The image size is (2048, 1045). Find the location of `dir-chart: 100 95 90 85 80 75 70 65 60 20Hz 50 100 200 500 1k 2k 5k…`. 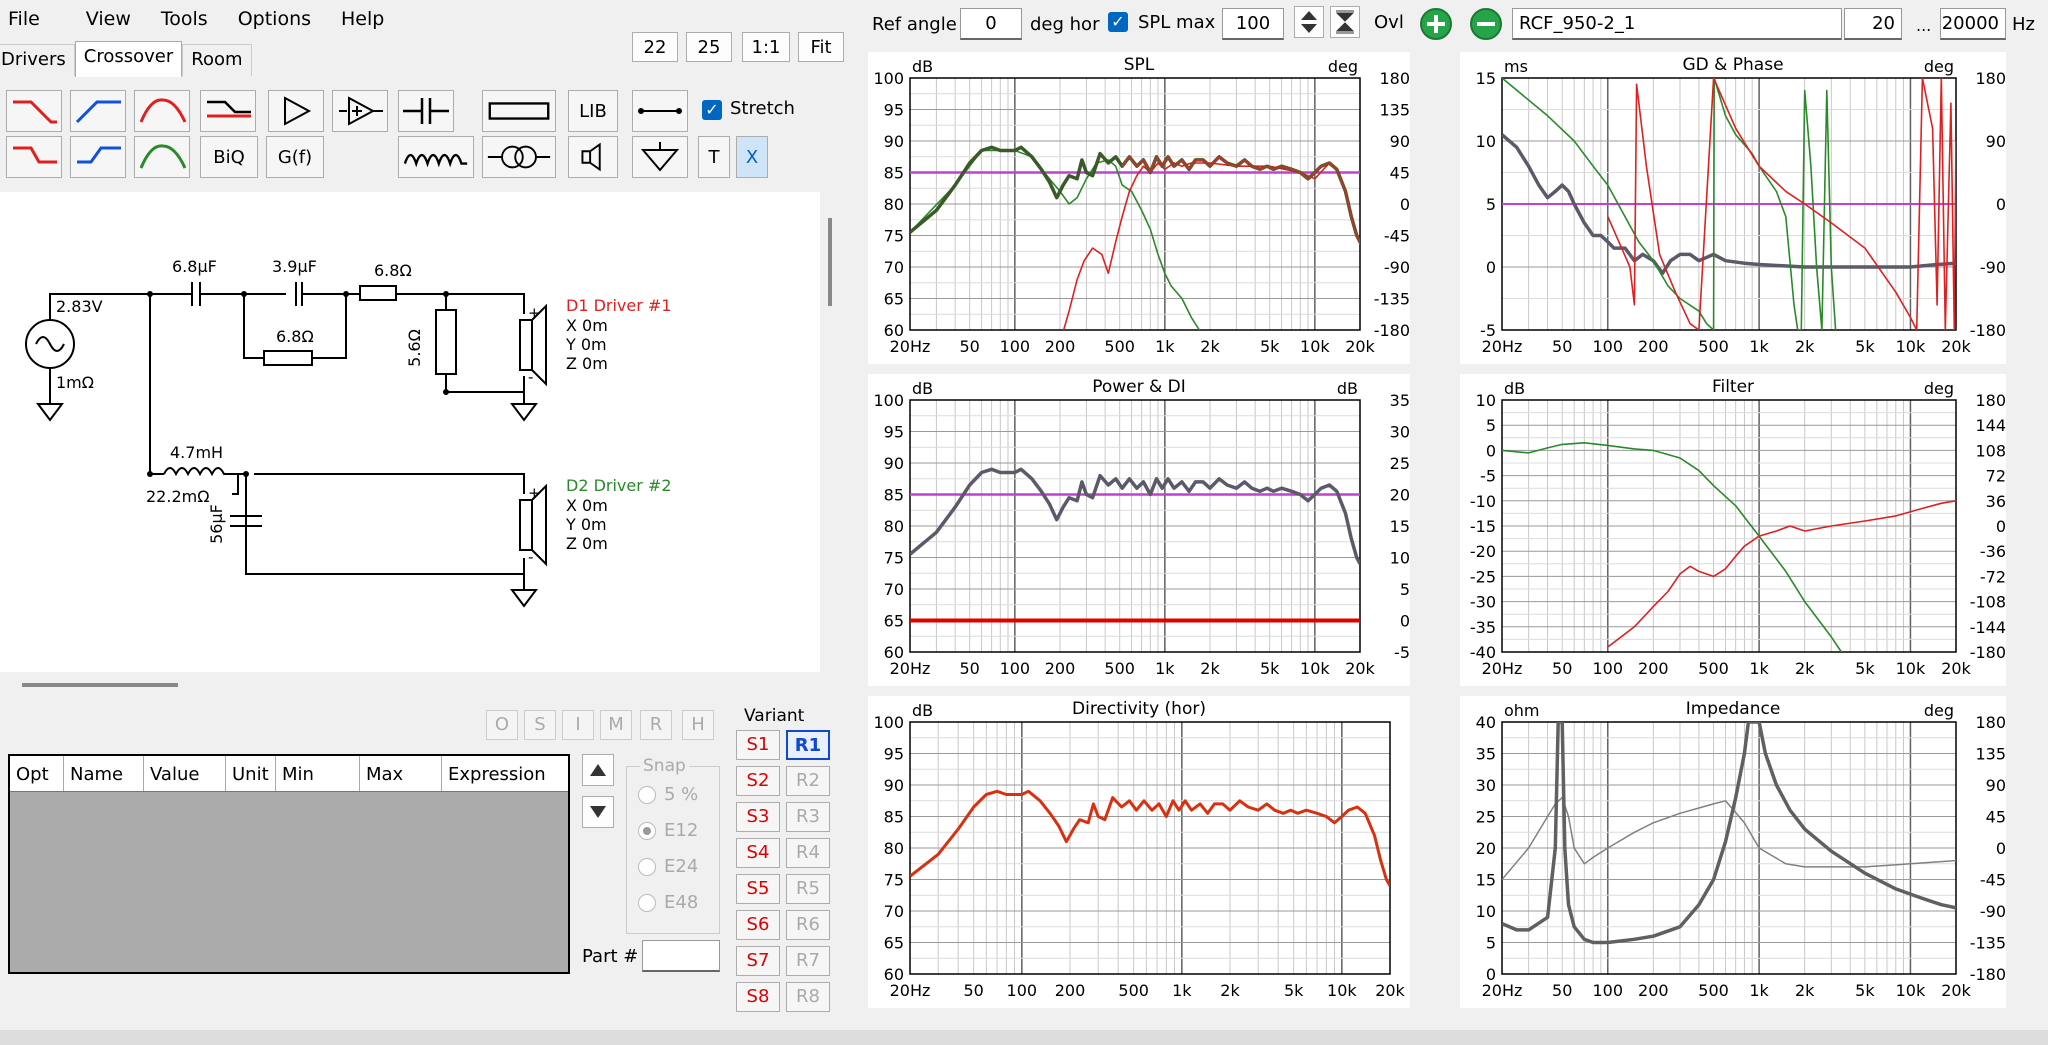

dir-chart: 100 95 90 85 80 75 70 65 60 20Hz 50 100 200 500 1k 2k 5k… is located at coordinates (1139, 852).